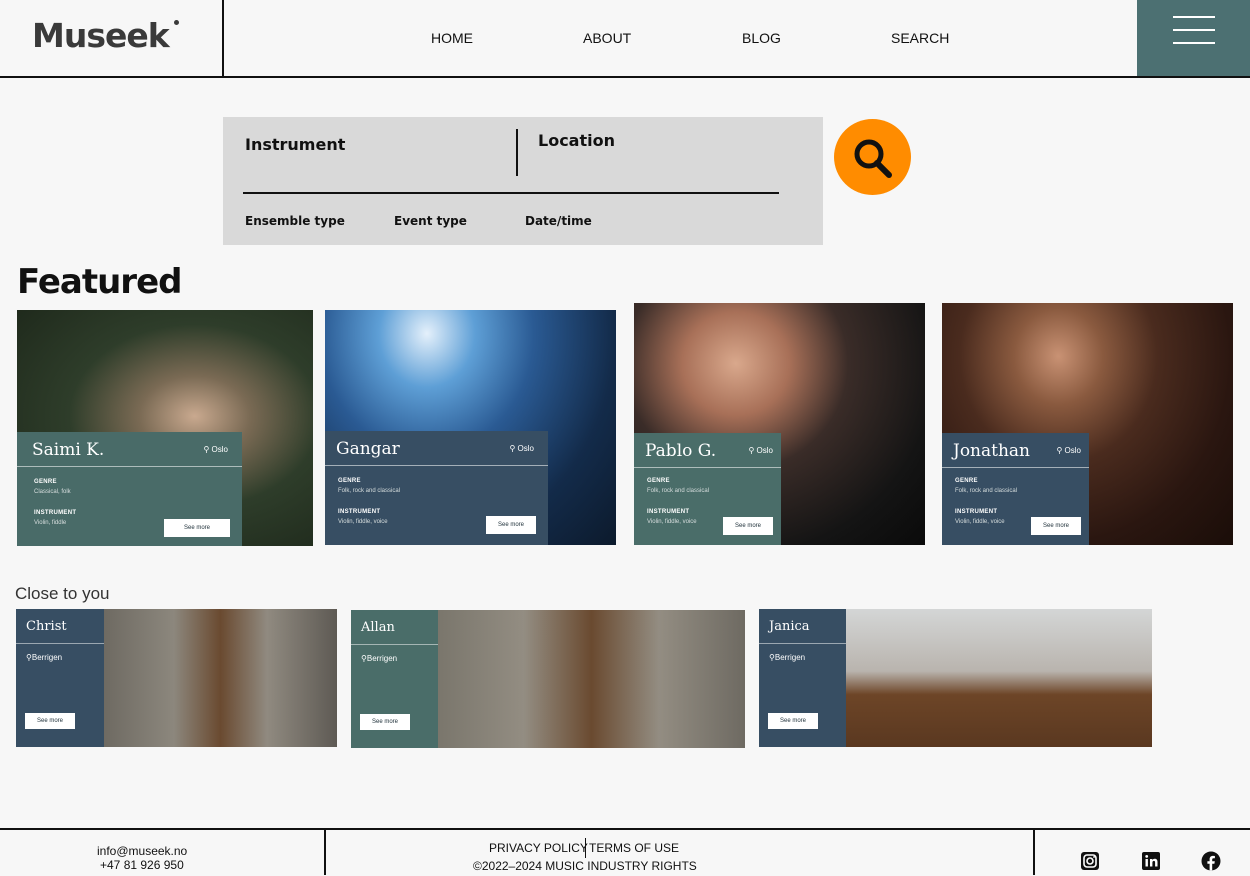 This screenshot has height=876, width=1250. What do you see at coordinates (378, 627) in the screenshot?
I see `musician-name: Allan` at bounding box center [378, 627].